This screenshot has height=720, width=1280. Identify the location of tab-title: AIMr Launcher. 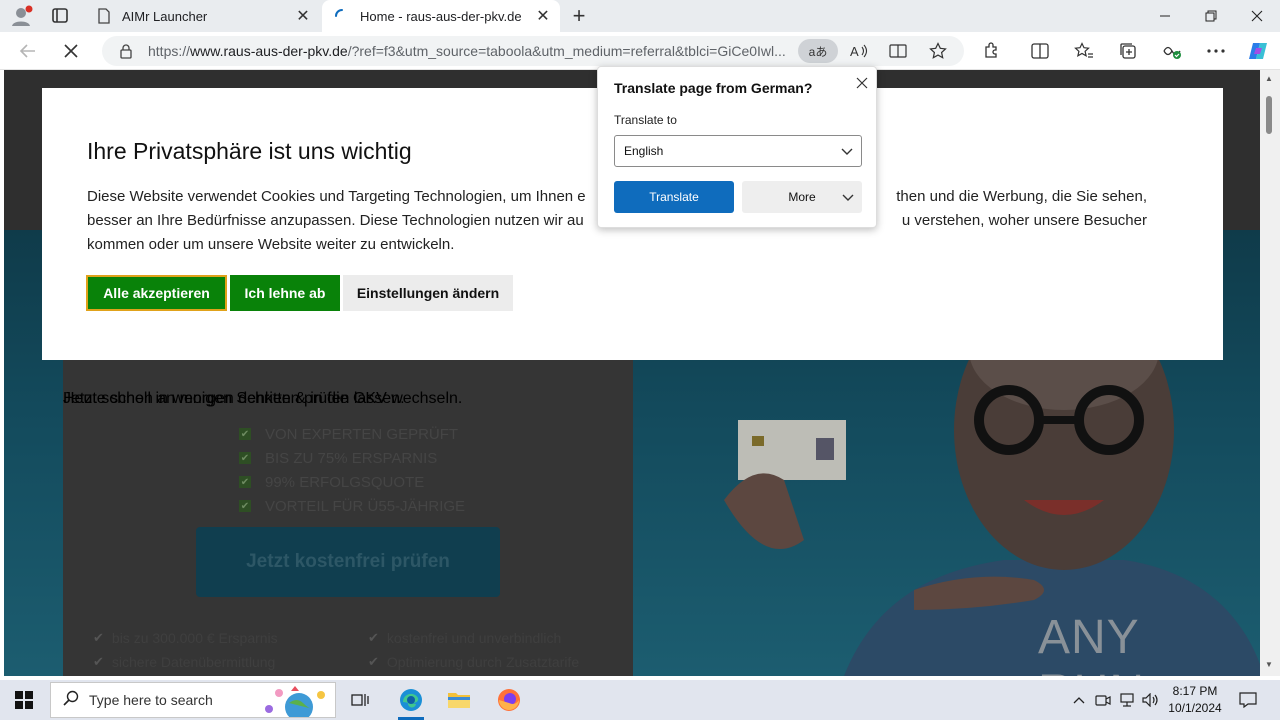
(165, 16).